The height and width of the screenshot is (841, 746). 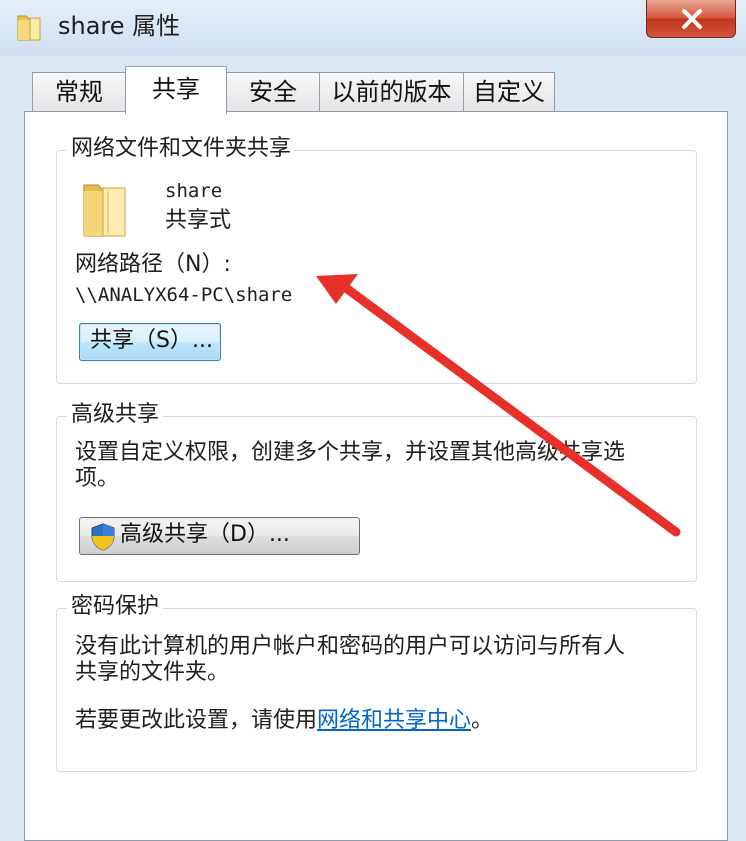 What do you see at coordinates (284, 720) in the screenshot?
I see `password-change-instruction: 若要更改此设置，请使用网络和共享中心。` at bounding box center [284, 720].